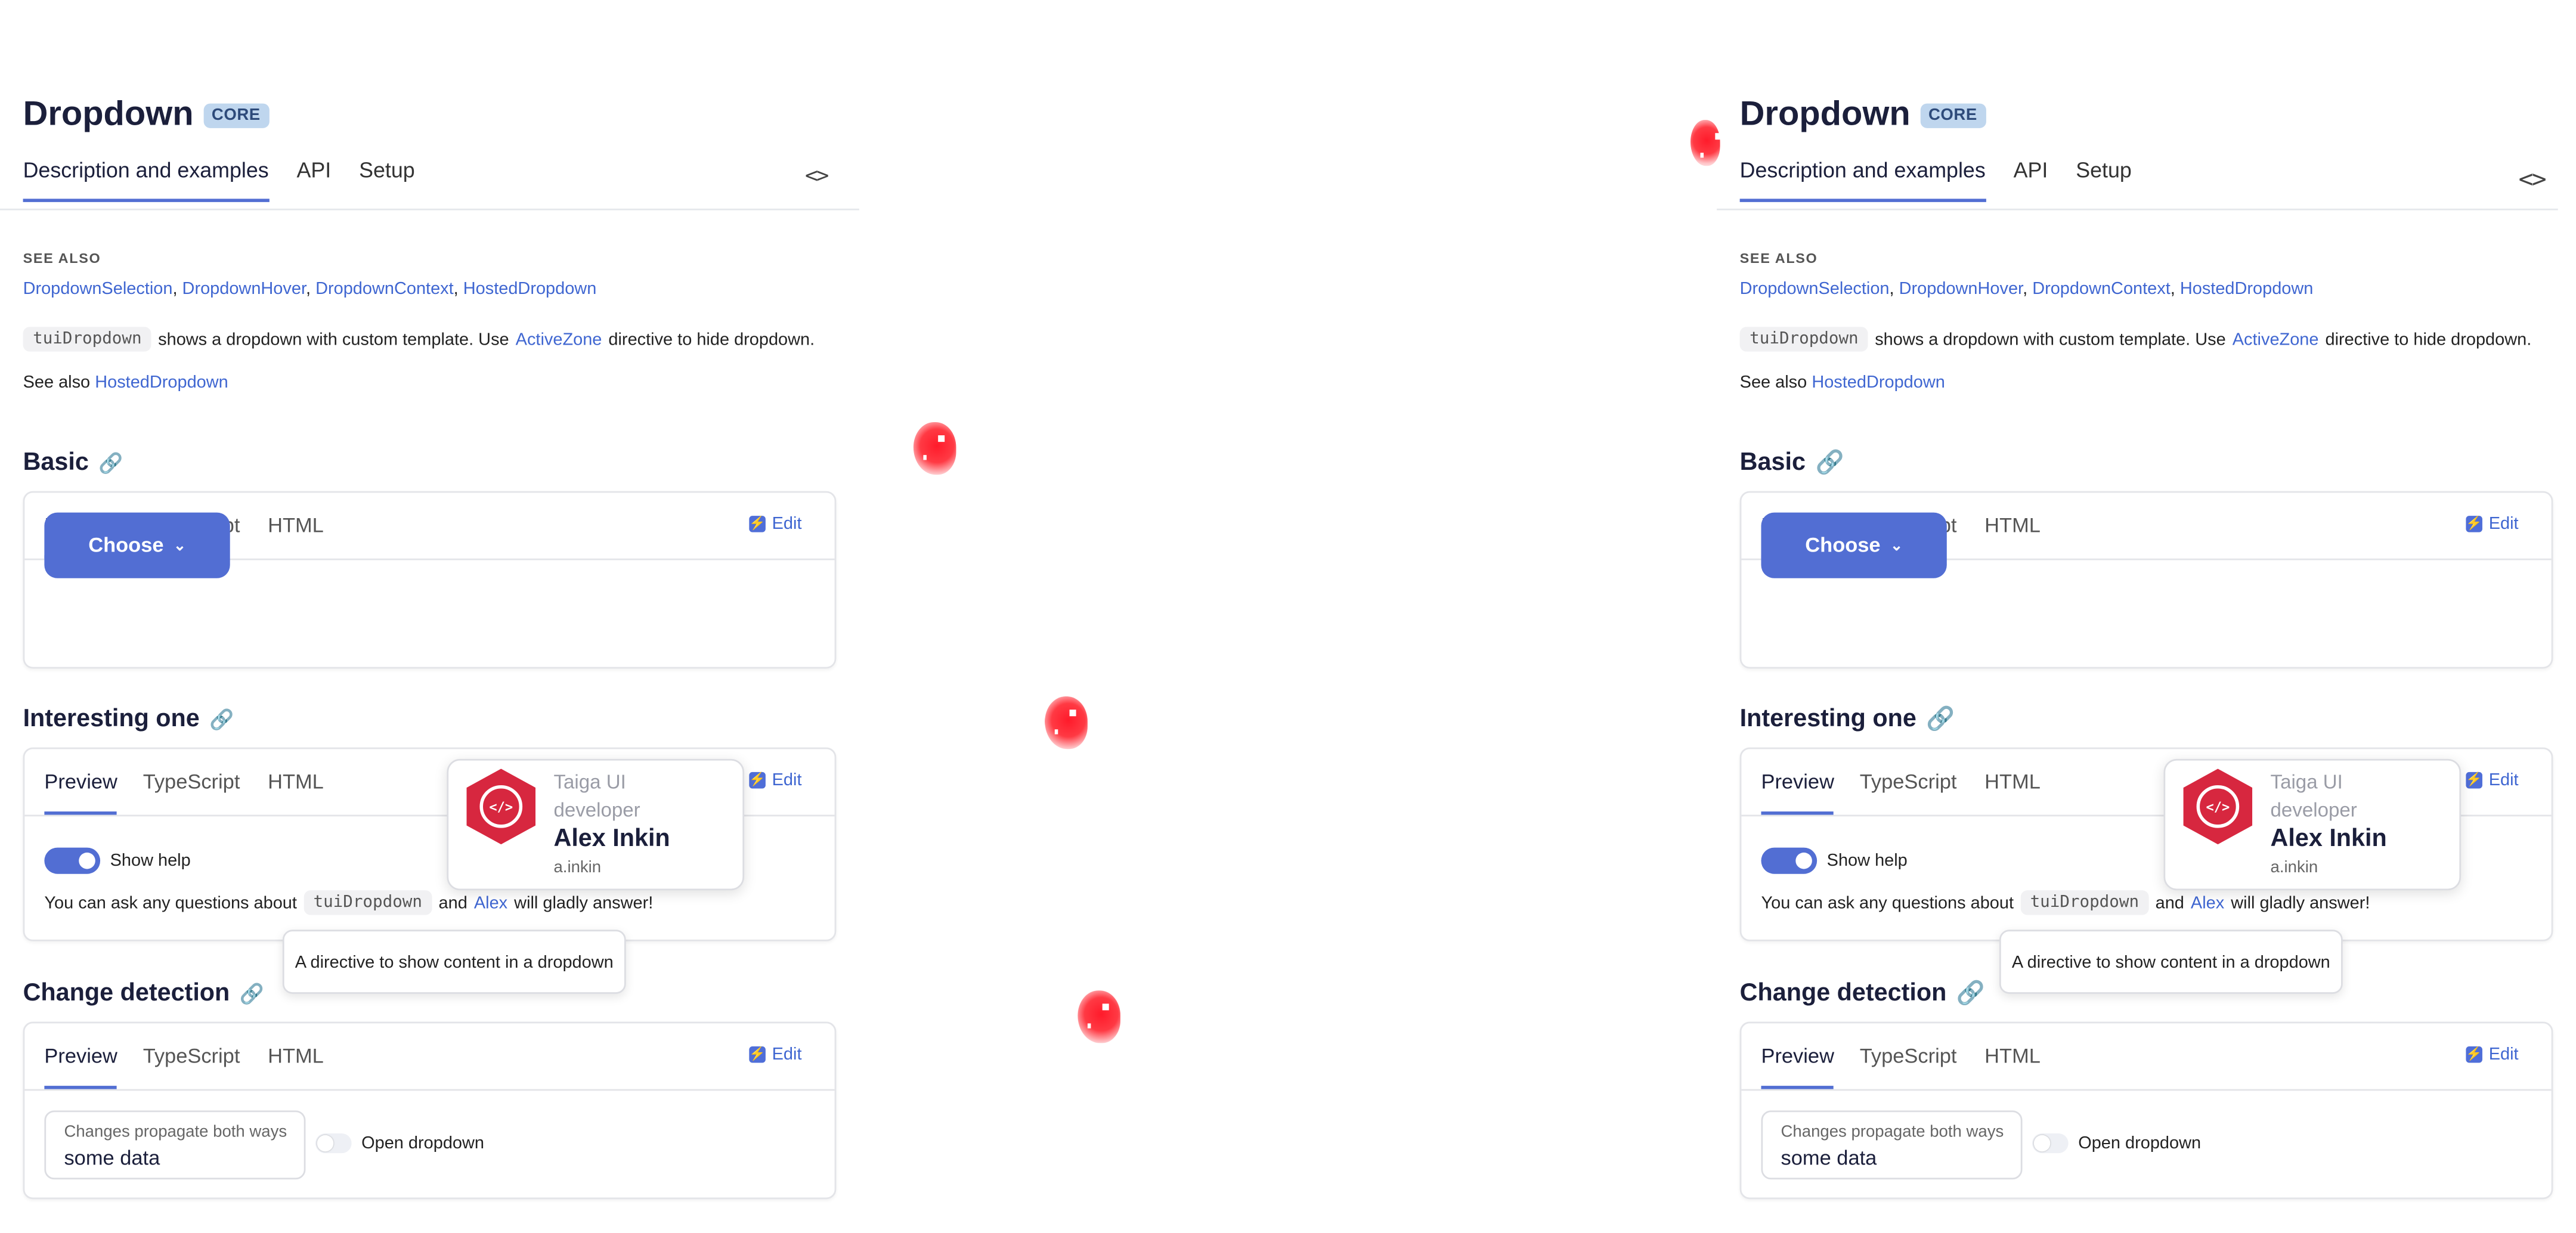 The height and width of the screenshot is (1233, 2576). What do you see at coordinates (584, 903) in the screenshot?
I see `ask-suffix: will gladly answer!` at bounding box center [584, 903].